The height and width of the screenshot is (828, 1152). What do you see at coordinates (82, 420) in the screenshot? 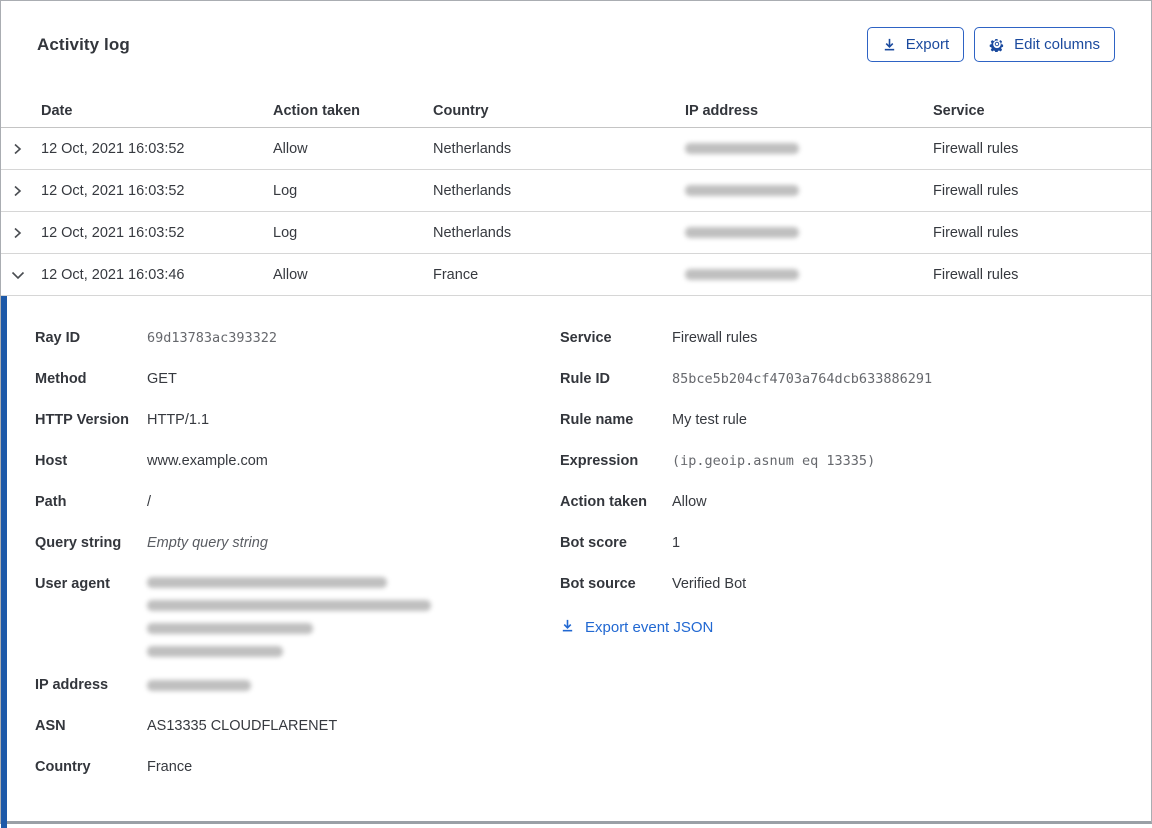
I see `field-label: HTTP Version` at bounding box center [82, 420].